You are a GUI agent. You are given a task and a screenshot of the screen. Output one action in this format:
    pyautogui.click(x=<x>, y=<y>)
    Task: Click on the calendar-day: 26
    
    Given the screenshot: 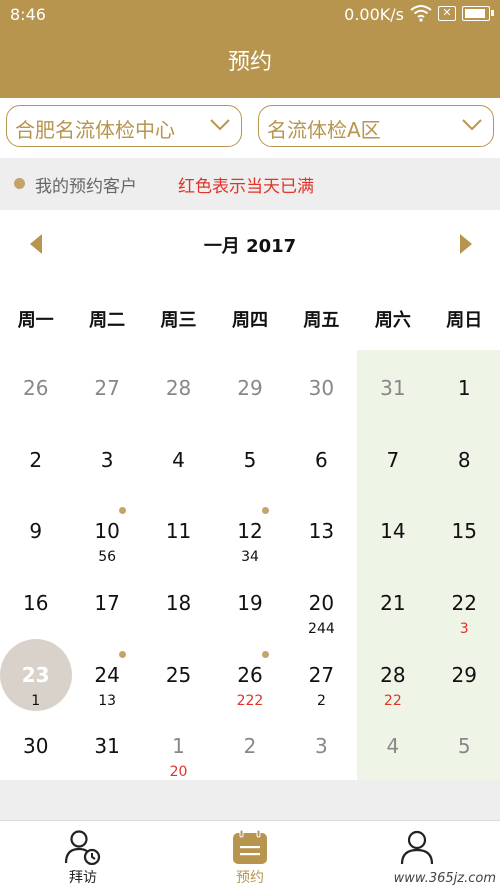 What is the action you would take?
    pyautogui.click(x=35, y=386)
    